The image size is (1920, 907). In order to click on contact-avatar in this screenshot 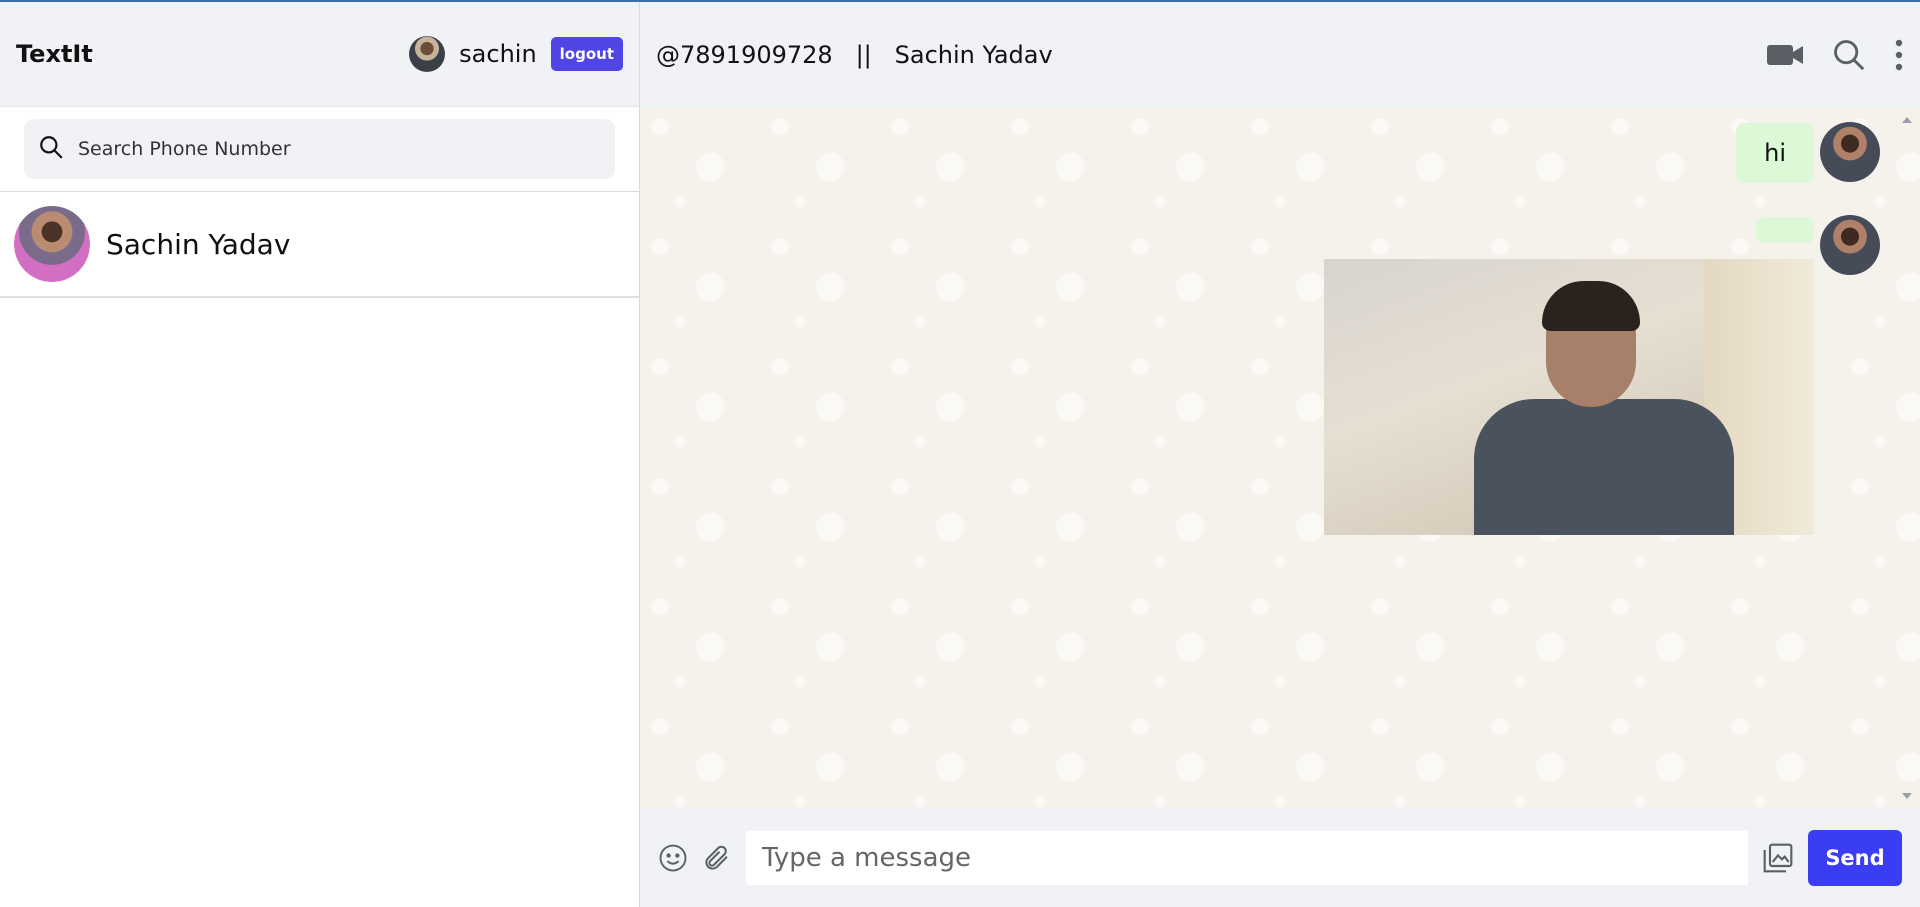, I will do `click(52, 244)`.